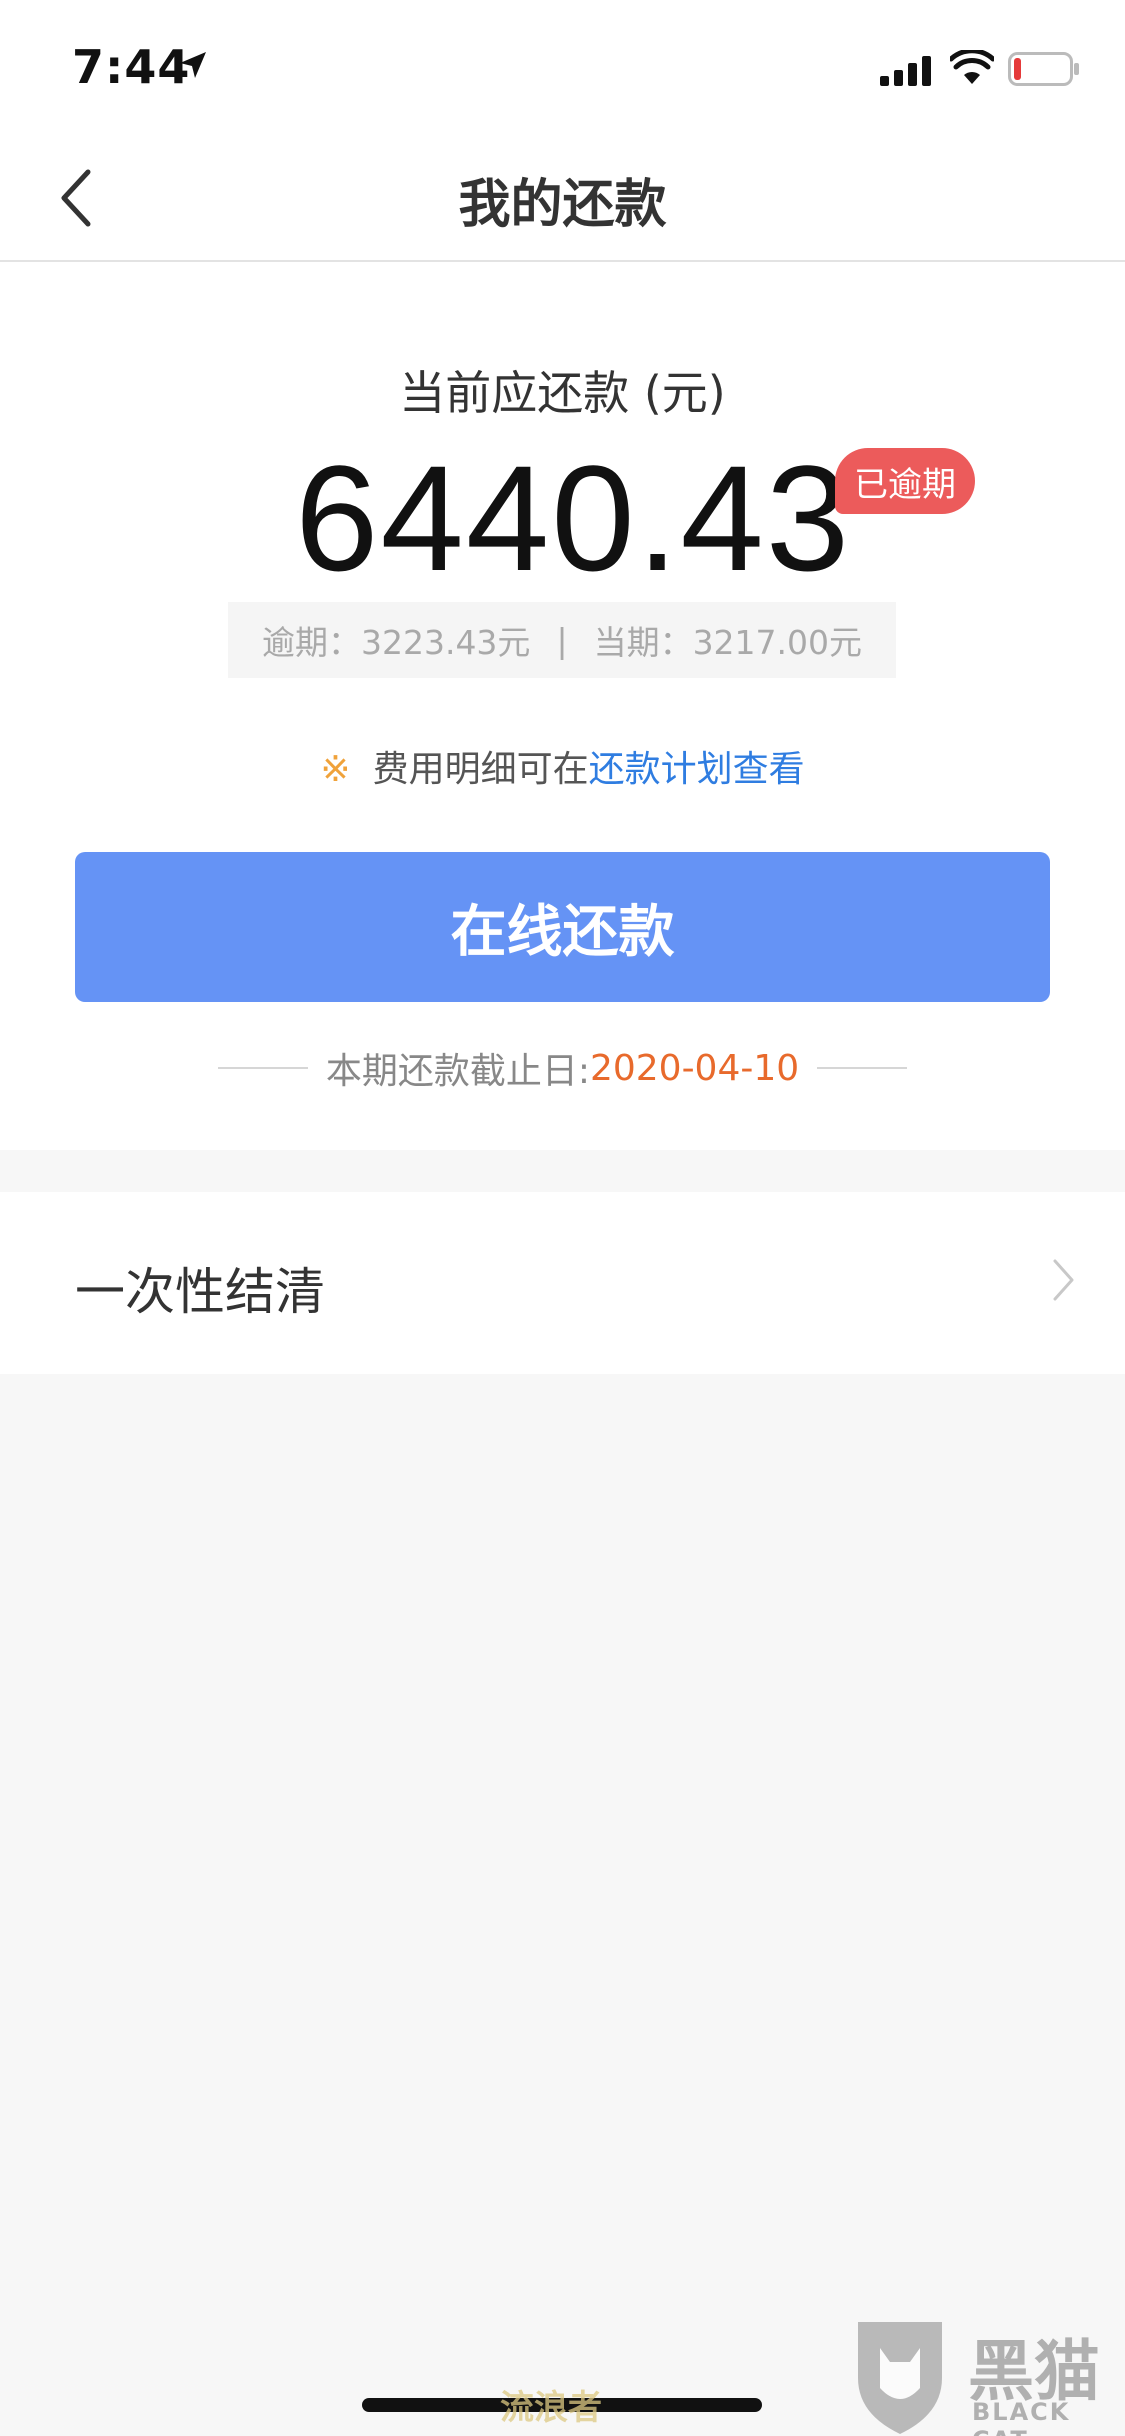 The width and height of the screenshot is (1125, 2436). What do you see at coordinates (445, 642) in the screenshot?
I see `overdue-amount: 3223.43元` at bounding box center [445, 642].